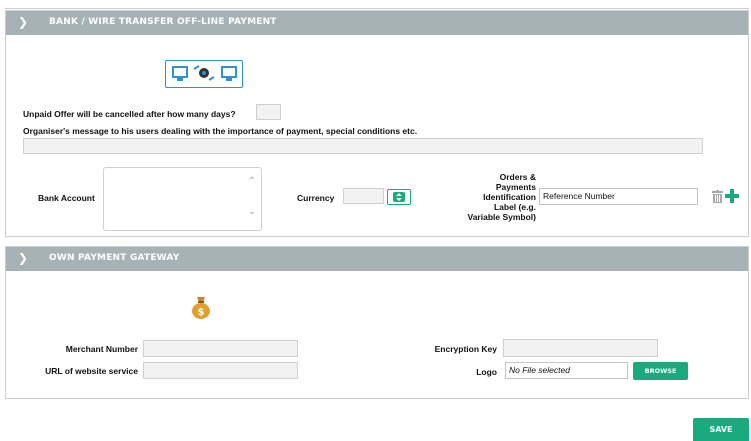 The width and height of the screenshot is (751, 441). What do you see at coordinates (515, 187) in the screenshot?
I see `orders-label-line: Payments` at bounding box center [515, 187].